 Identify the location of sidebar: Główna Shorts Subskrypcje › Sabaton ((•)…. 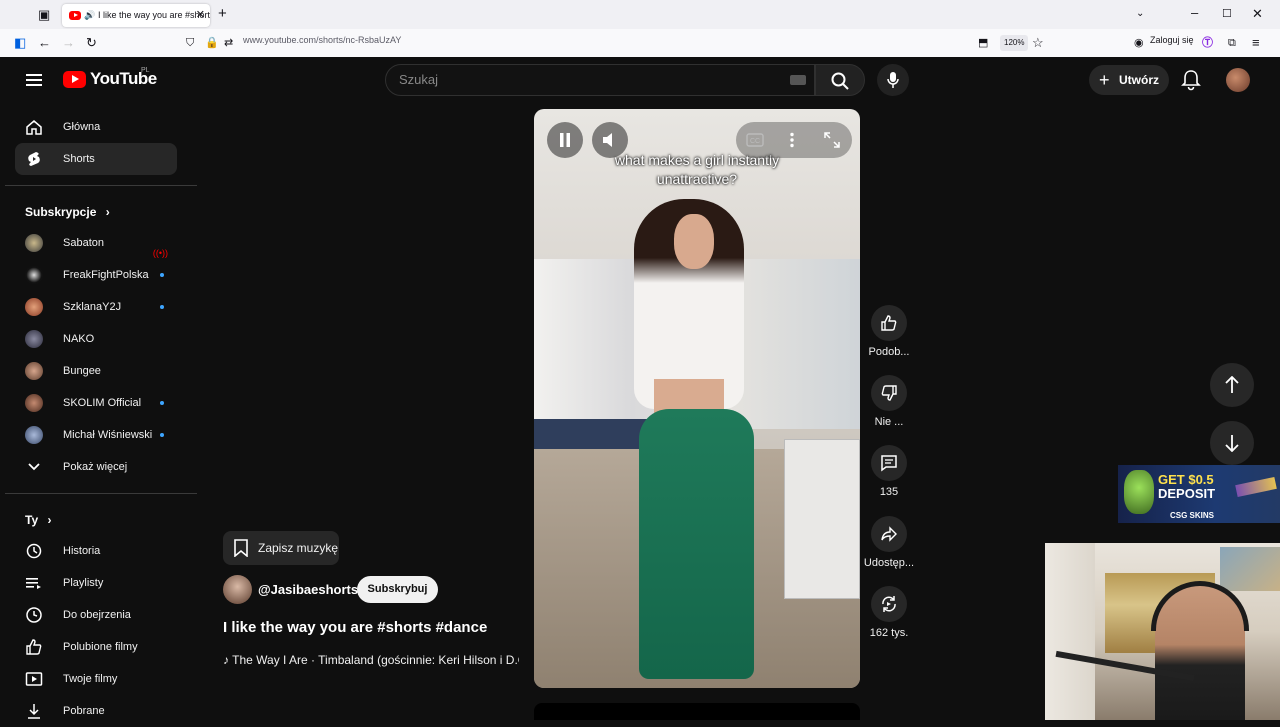
(101, 388).